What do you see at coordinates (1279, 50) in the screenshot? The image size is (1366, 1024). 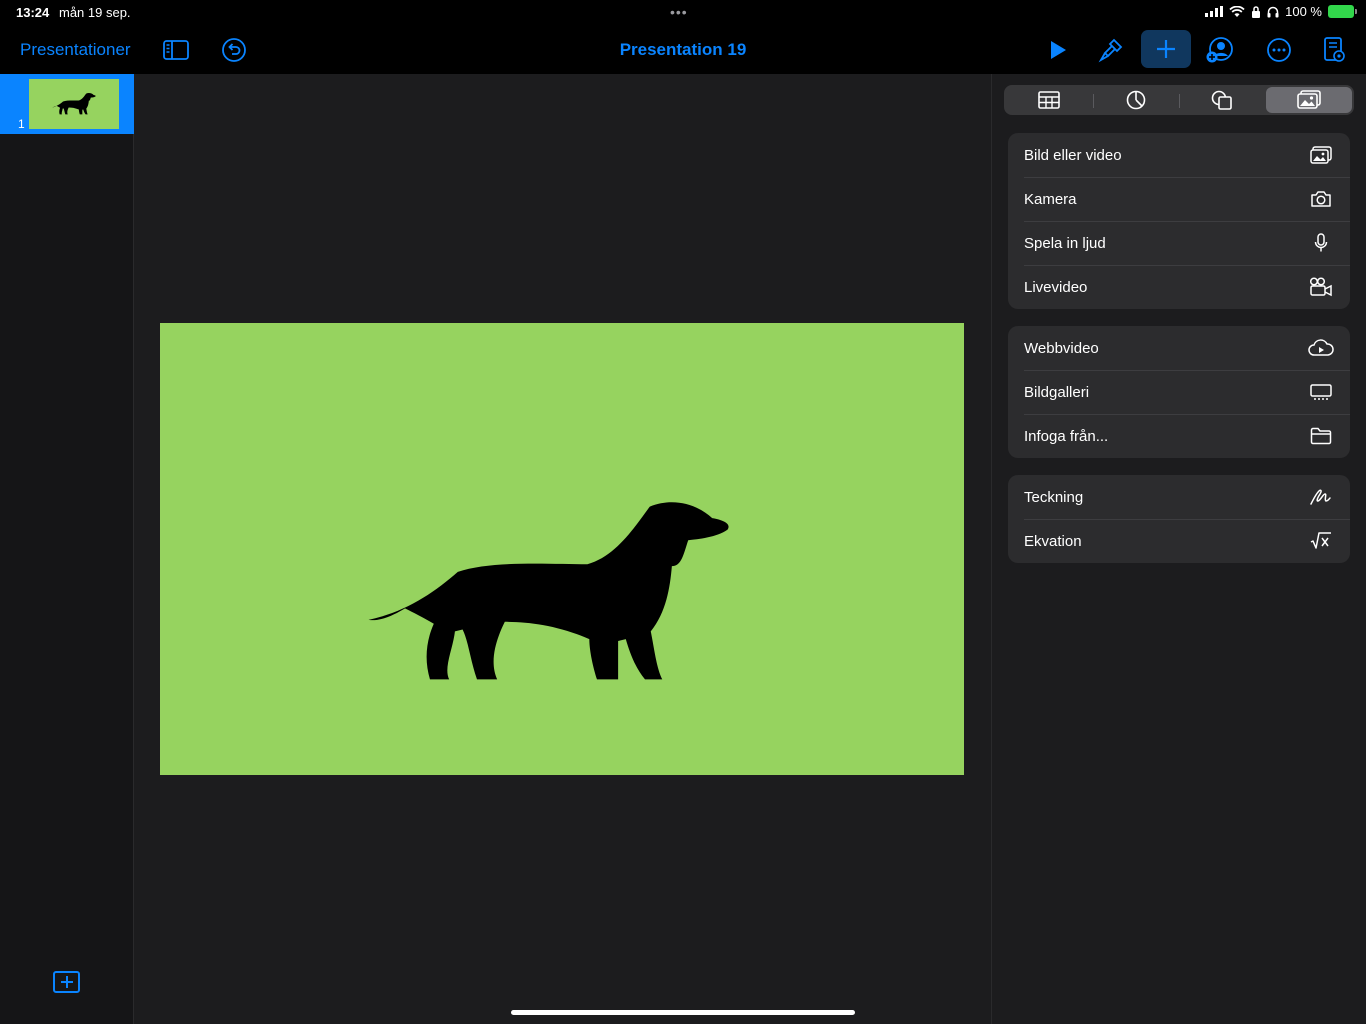 I see `more-options-icon` at bounding box center [1279, 50].